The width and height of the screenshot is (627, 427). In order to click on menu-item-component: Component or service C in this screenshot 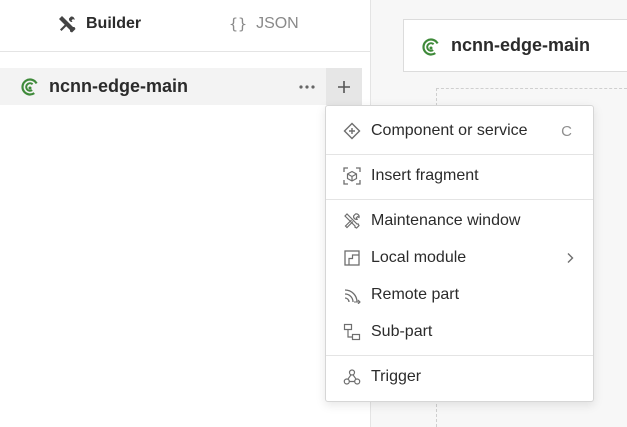, I will do `click(459, 131)`.